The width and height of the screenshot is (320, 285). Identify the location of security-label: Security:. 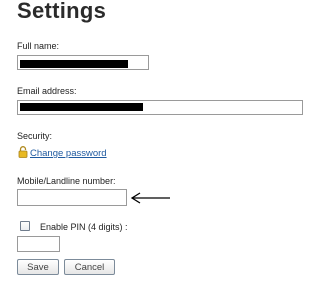
(35, 136).